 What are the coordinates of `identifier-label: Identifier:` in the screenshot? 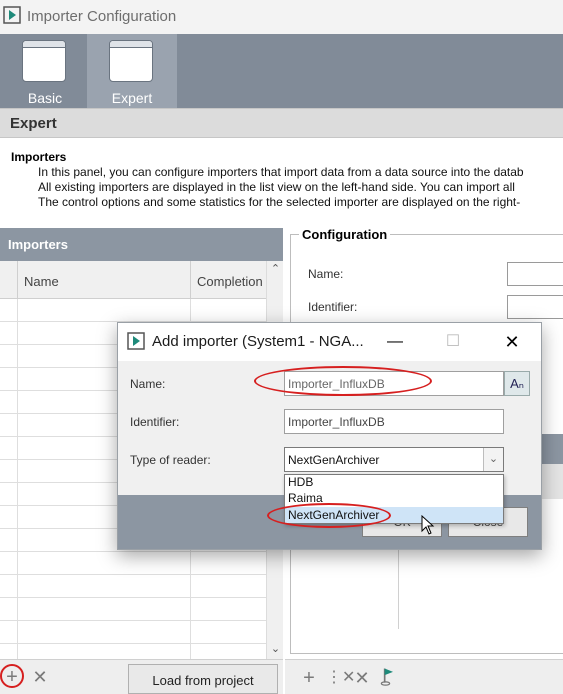 It's located at (155, 422).